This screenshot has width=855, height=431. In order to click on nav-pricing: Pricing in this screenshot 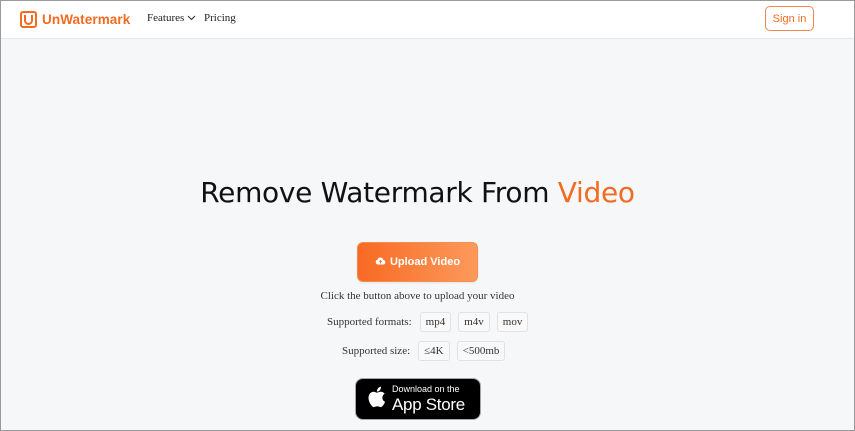, I will do `click(220, 18)`.